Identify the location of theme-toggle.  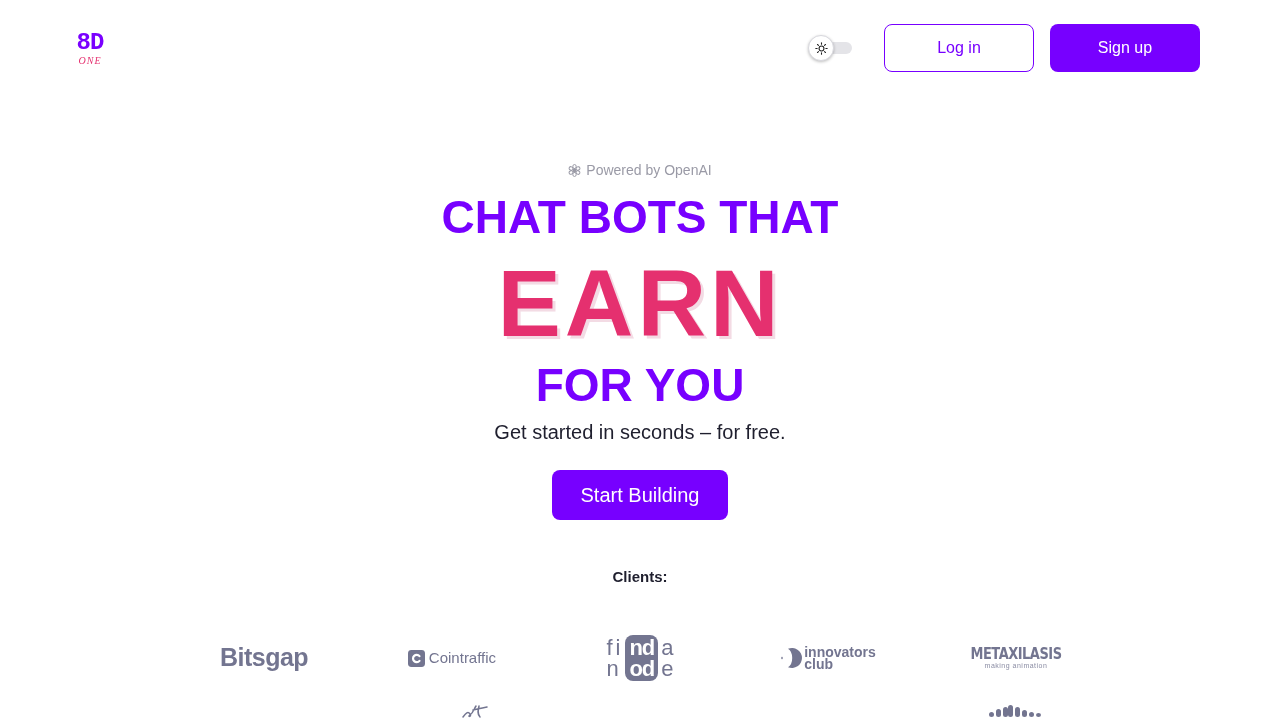
(830, 48).